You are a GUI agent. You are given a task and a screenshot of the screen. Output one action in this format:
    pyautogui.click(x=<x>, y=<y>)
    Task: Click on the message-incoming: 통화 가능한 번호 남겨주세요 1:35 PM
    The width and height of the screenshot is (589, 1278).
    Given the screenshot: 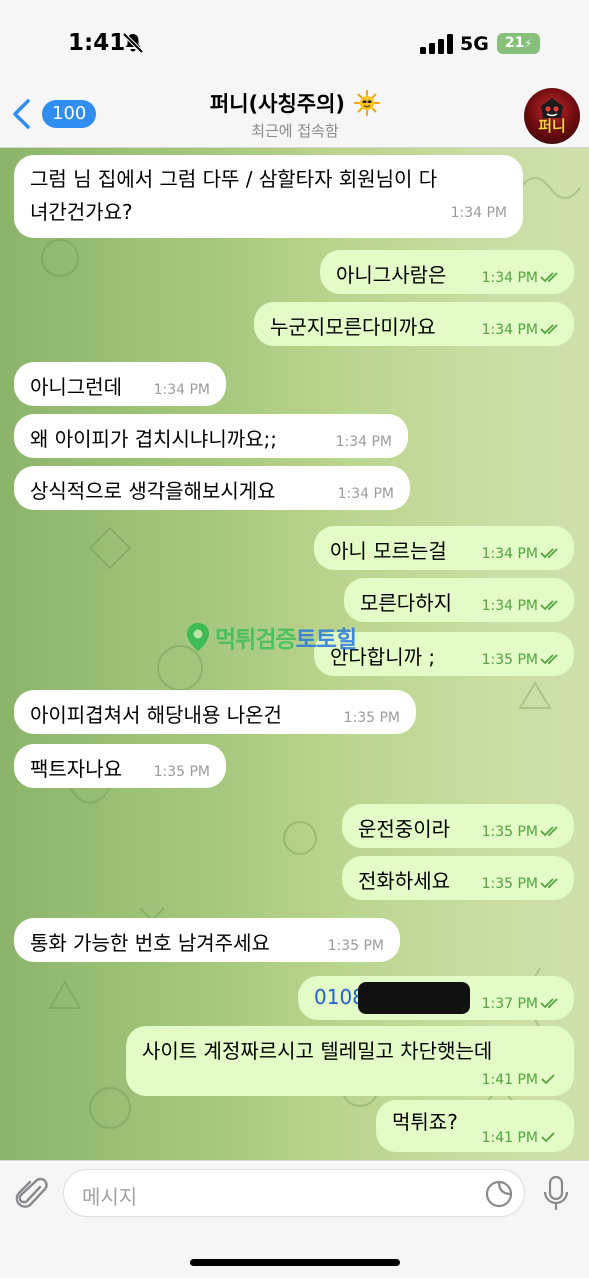 What is the action you would take?
    pyautogui.click(x=207, y=940)
    